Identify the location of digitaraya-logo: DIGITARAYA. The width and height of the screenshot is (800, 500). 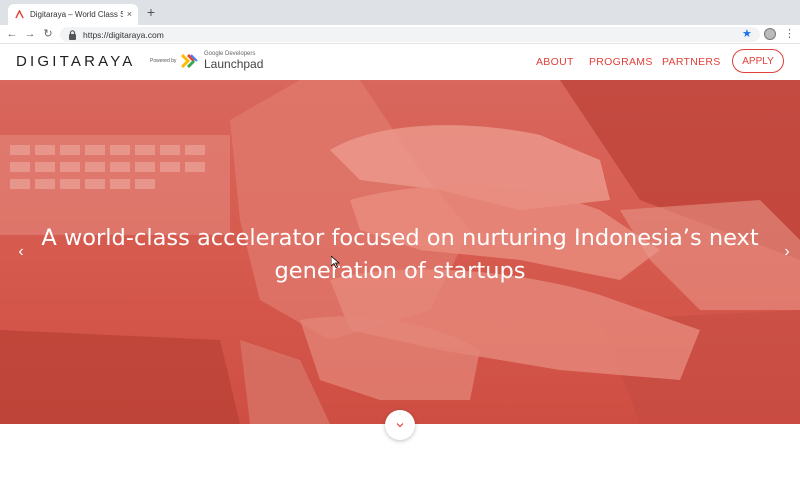
(76, 61).